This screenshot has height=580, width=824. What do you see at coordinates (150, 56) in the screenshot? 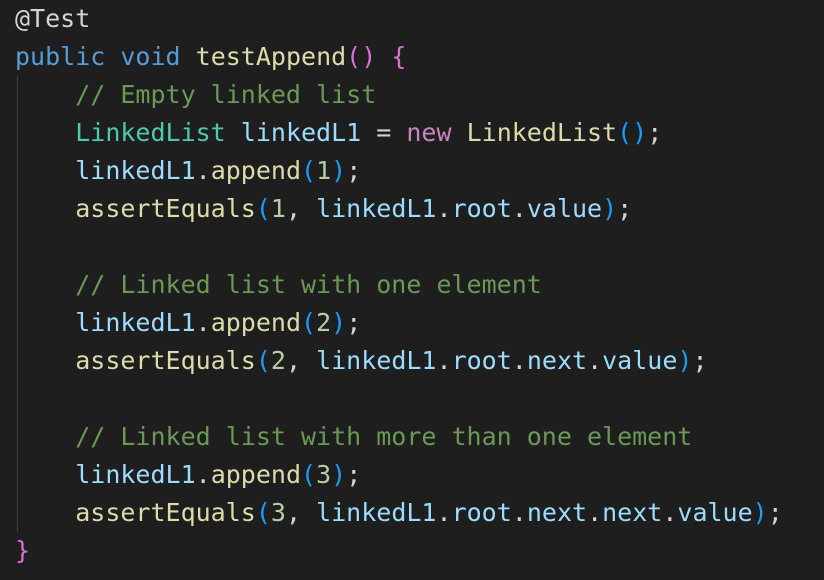
I see `code-token: void` at bounding box center [150, 56].